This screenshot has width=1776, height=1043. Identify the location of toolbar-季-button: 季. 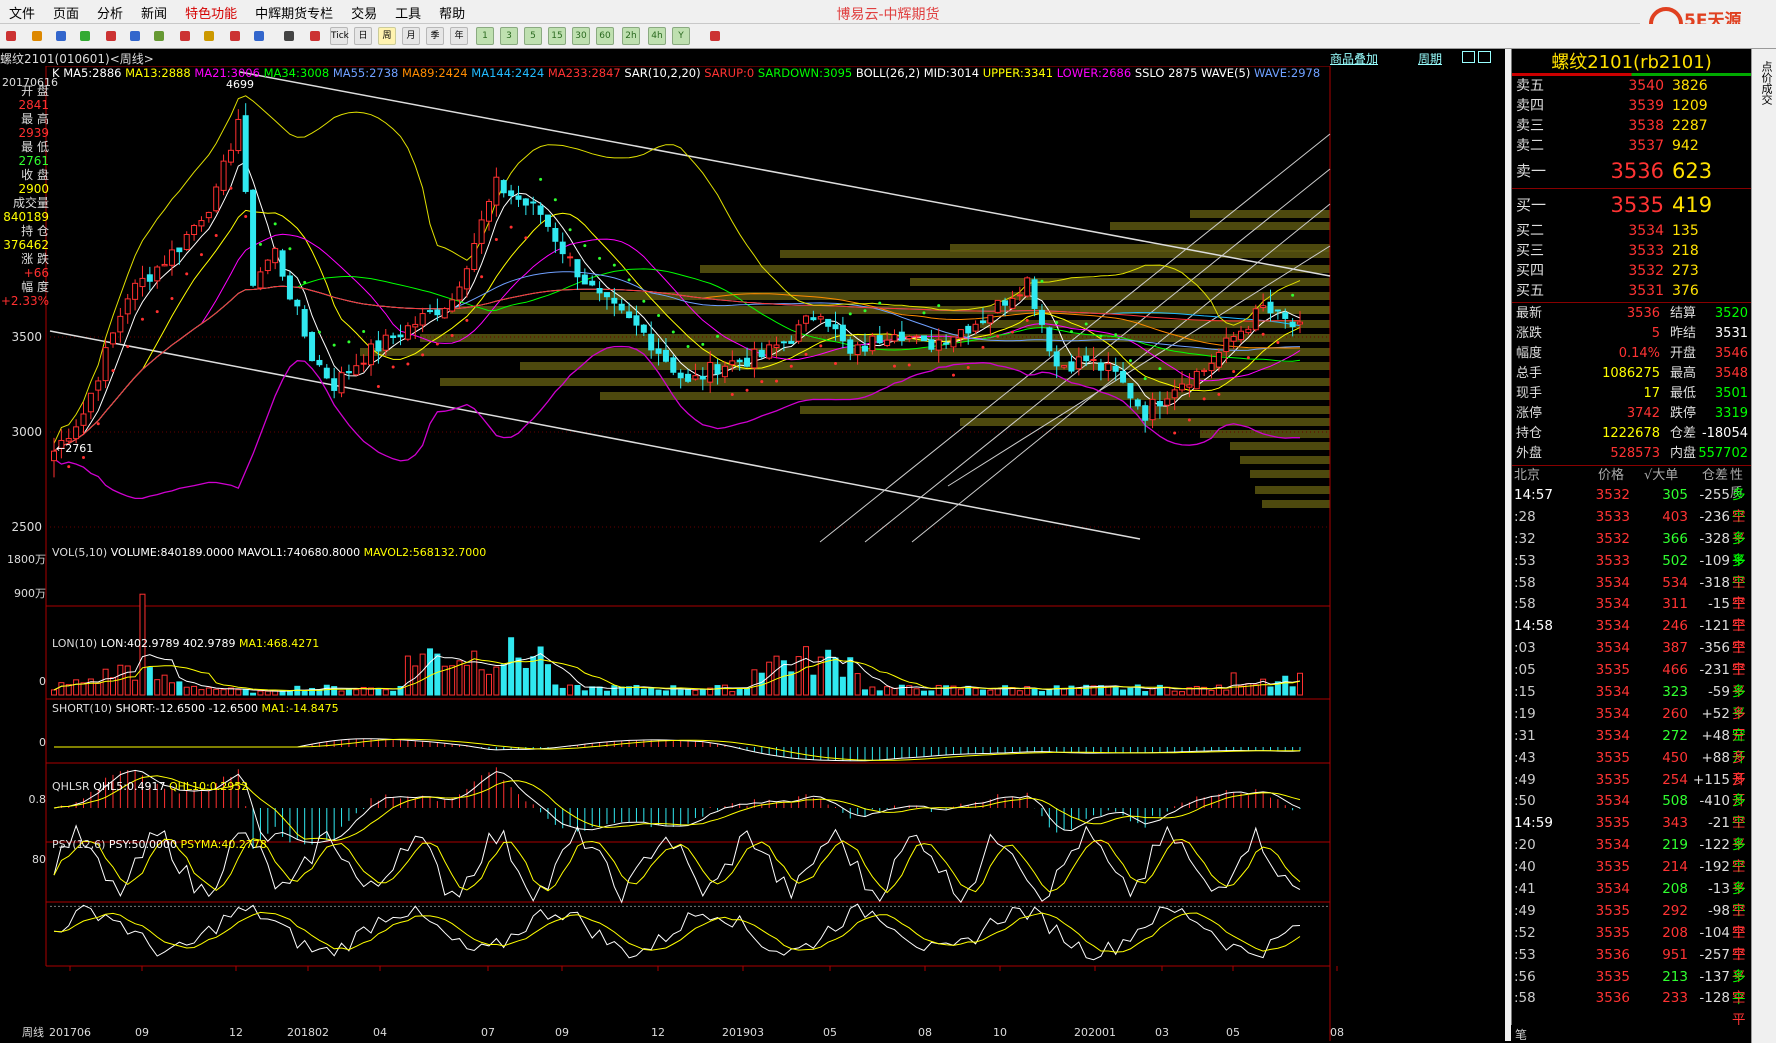
(435, 36).